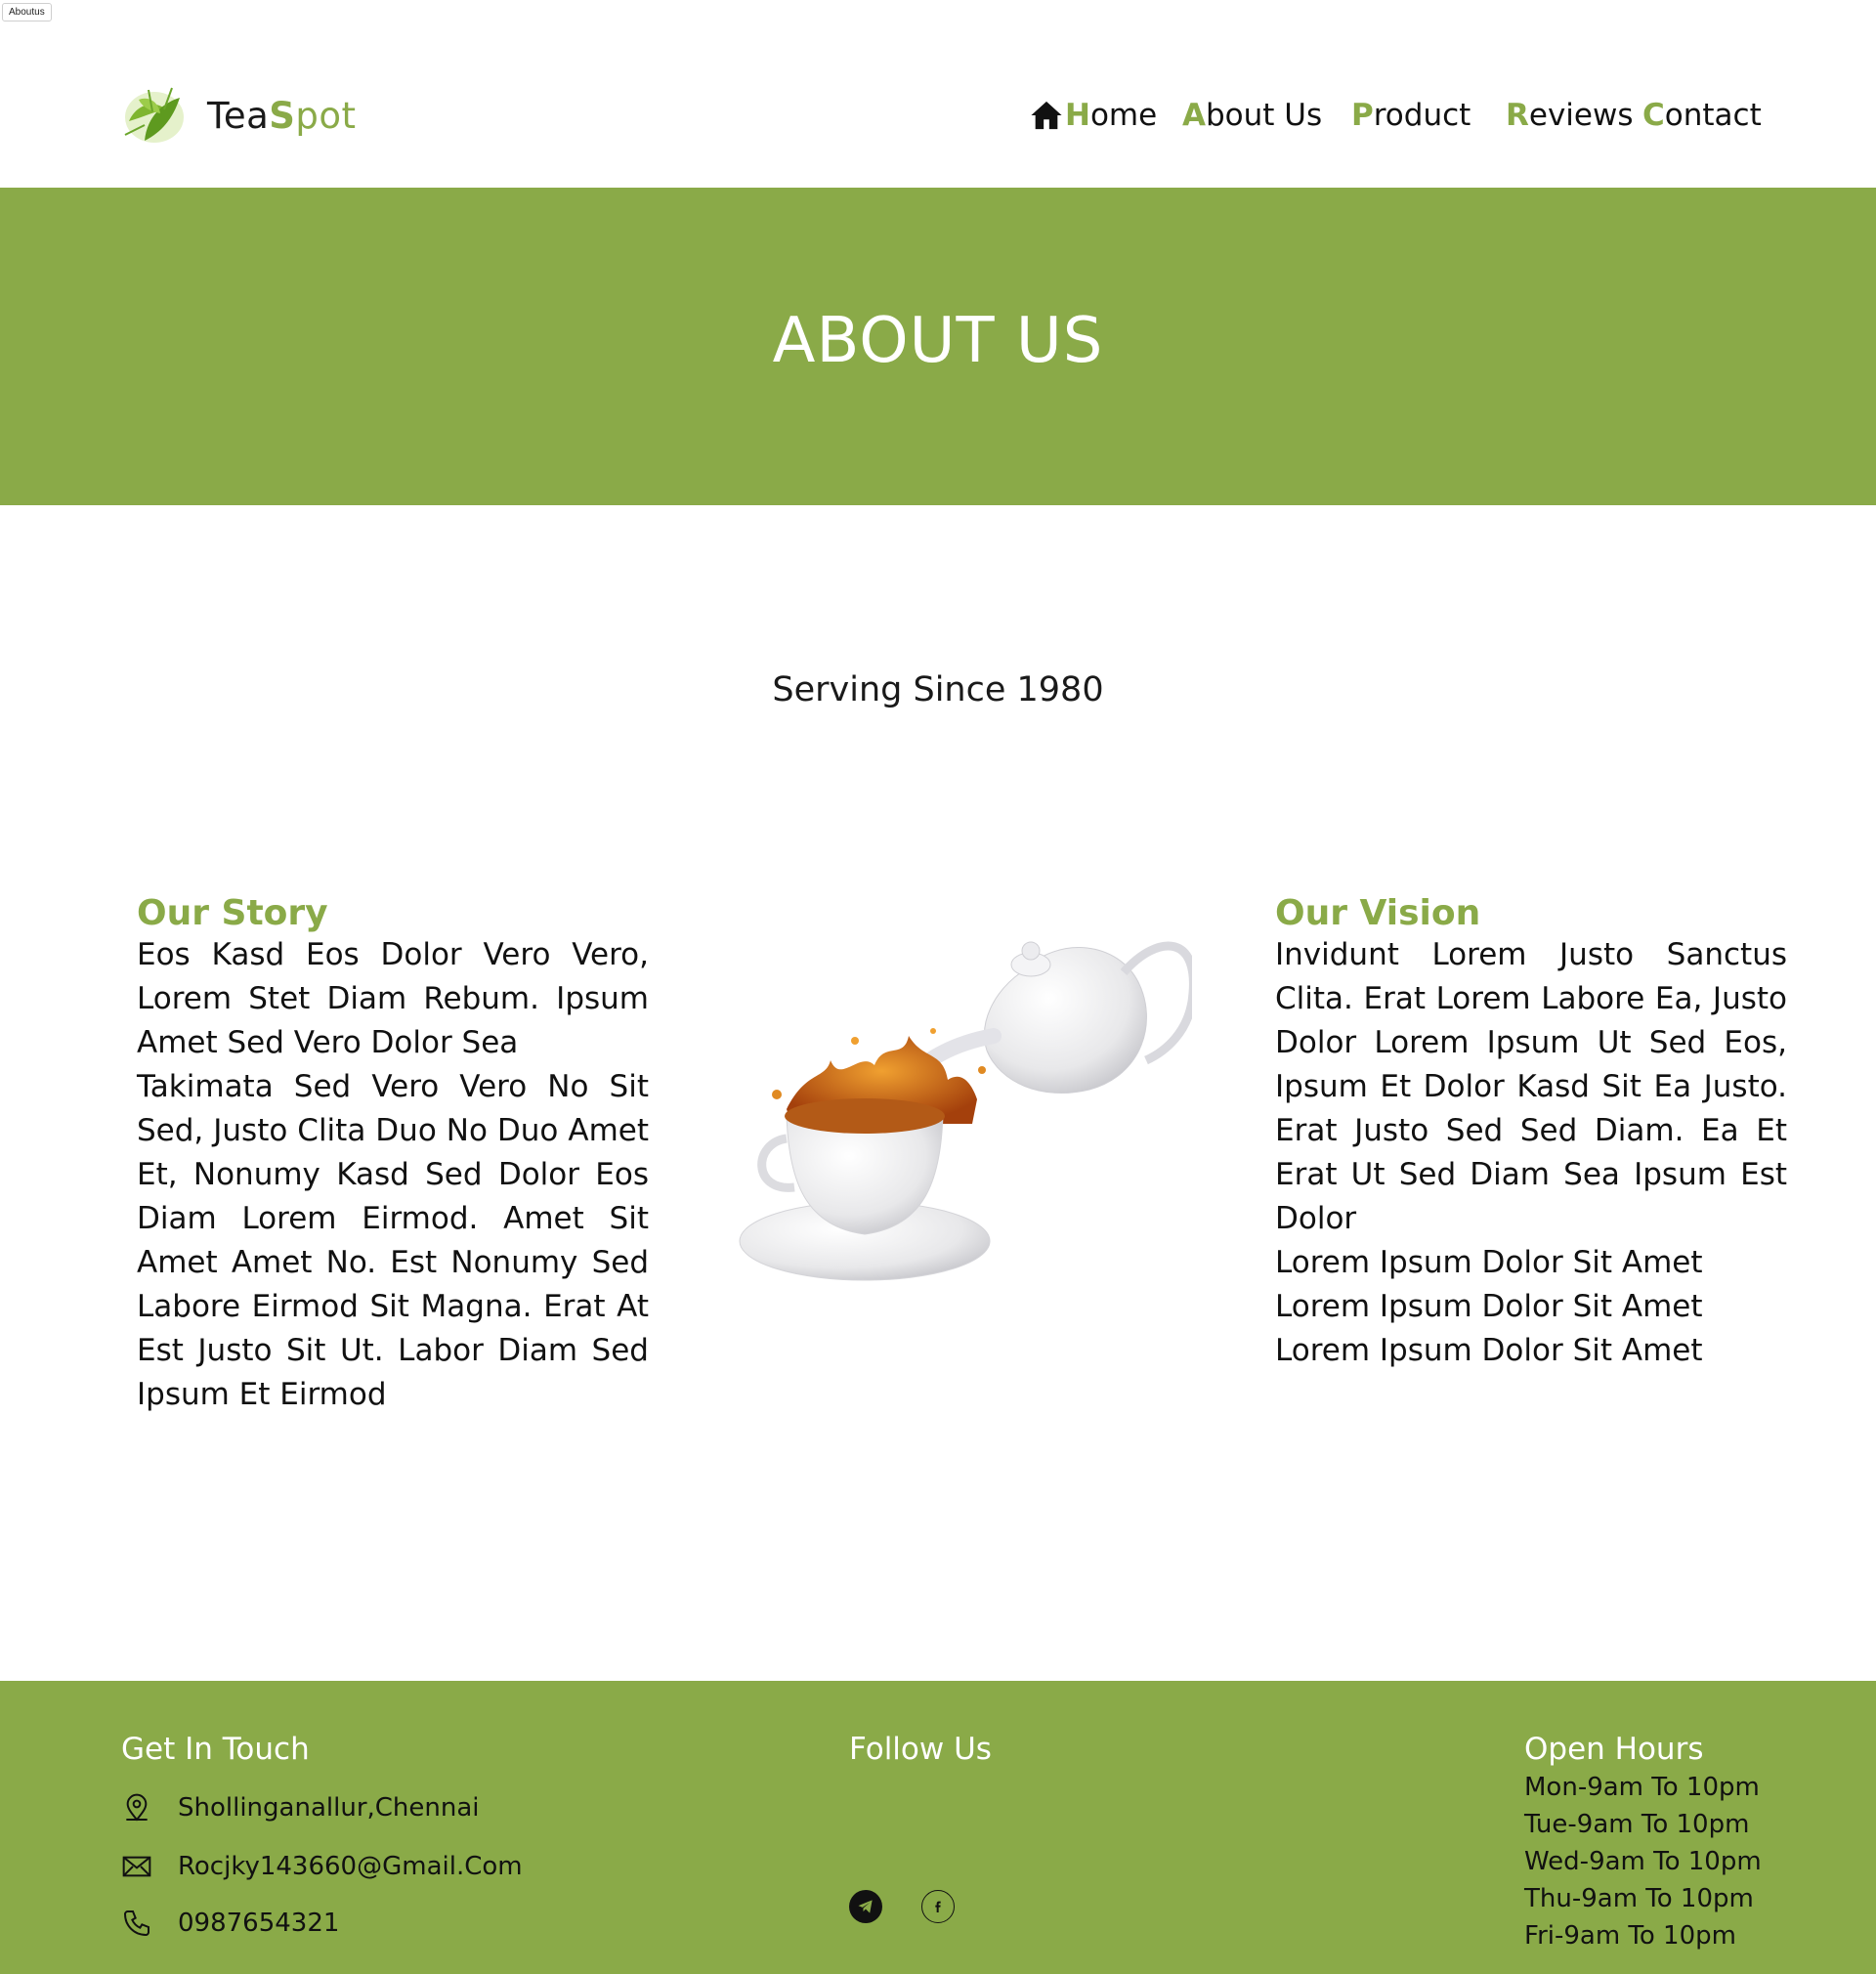 The height and width of the screenshot is (1974, 1876). I want to click on nav-item-about-rest: bout Us, so click(1264, 116).